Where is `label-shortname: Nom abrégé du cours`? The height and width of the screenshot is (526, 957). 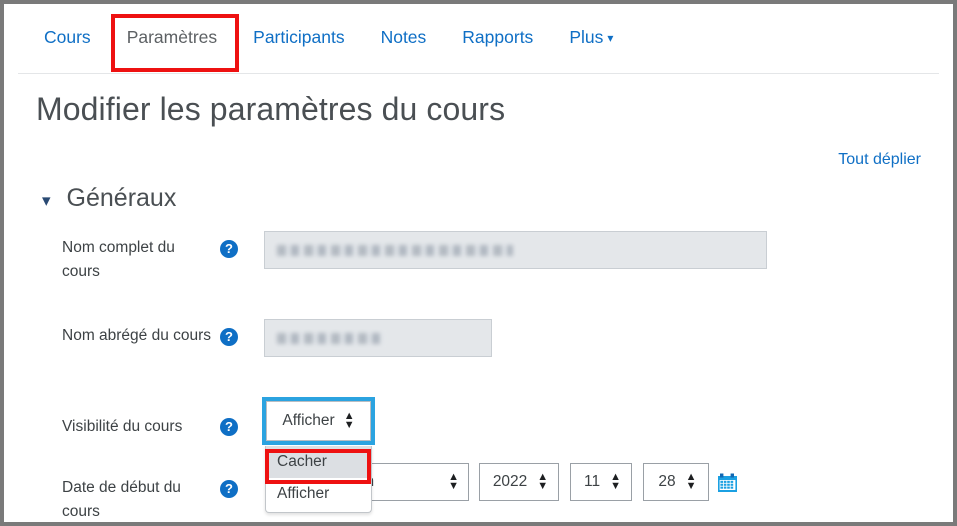
label-shortname: Nom abrégé du cours is located at coordinates (137, 335).